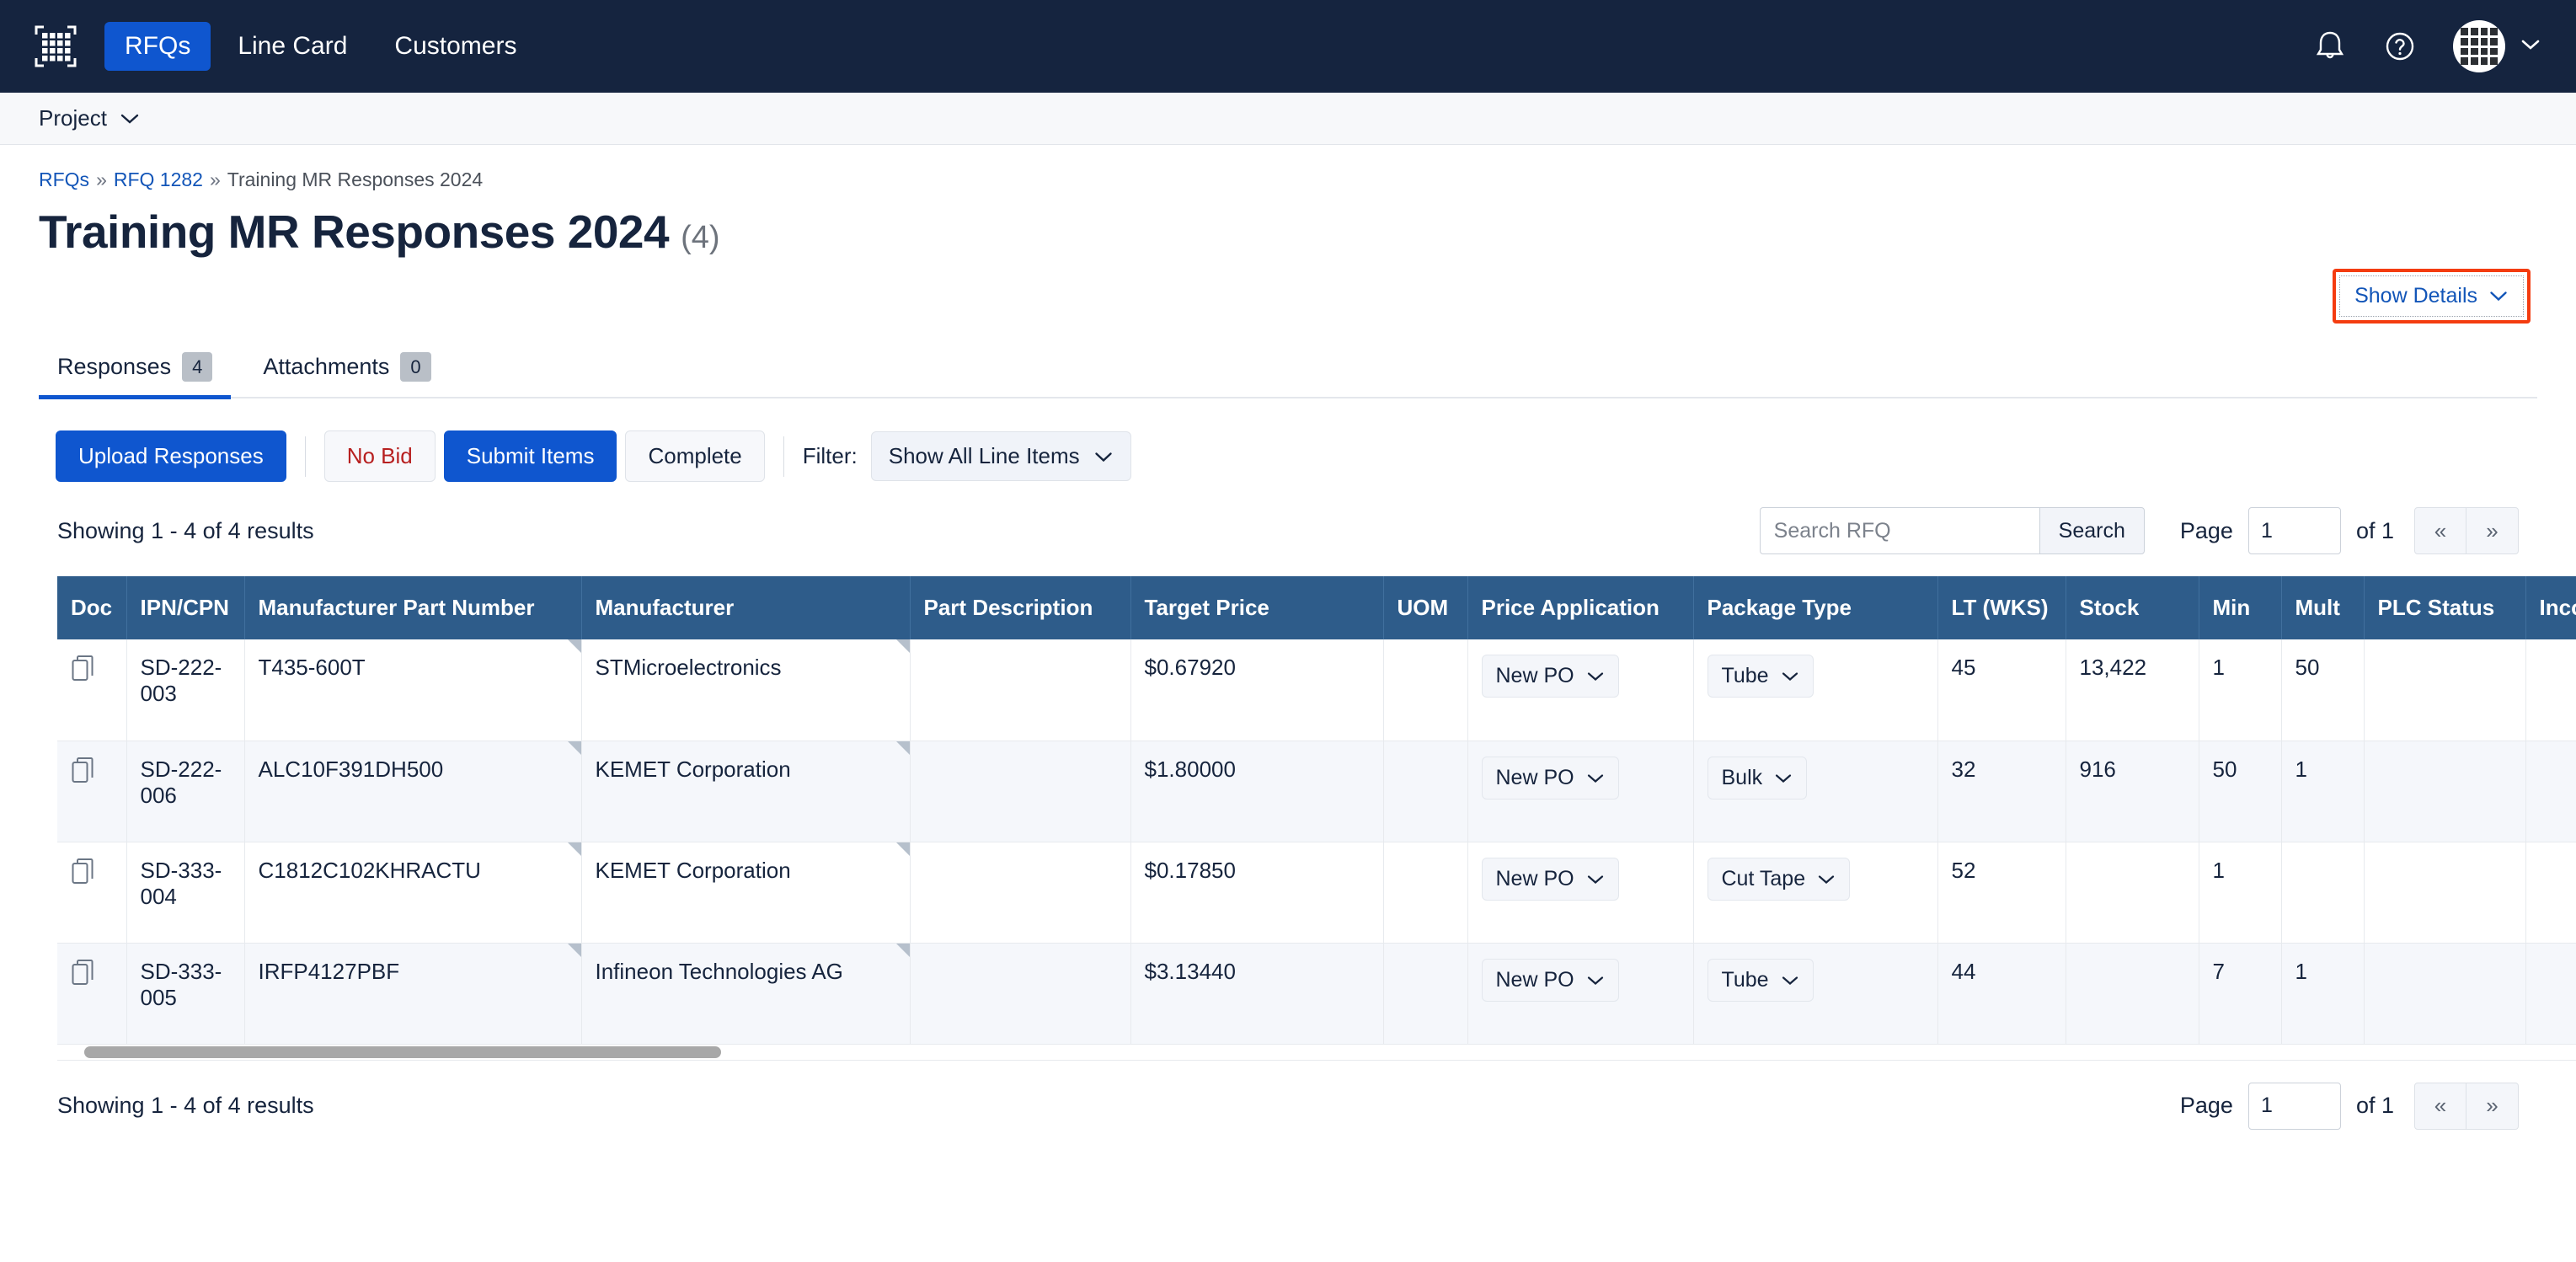  I want to click on grid-logo-icon, so click(55, 46).